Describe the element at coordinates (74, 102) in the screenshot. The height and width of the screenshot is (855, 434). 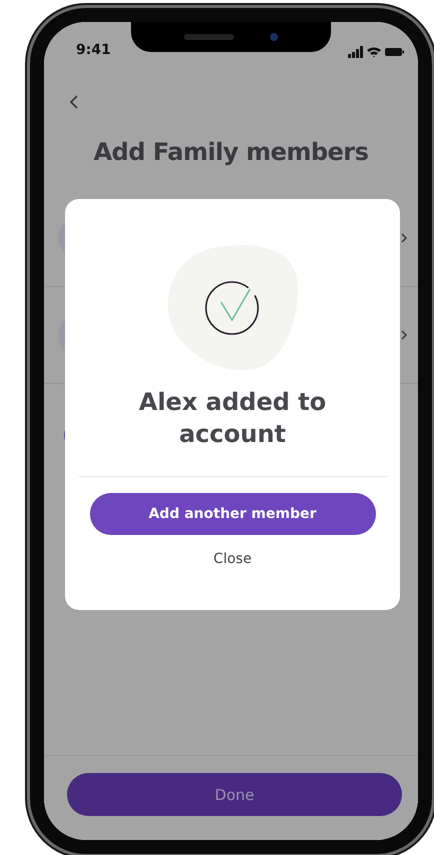
I see `back-icon` at that location.